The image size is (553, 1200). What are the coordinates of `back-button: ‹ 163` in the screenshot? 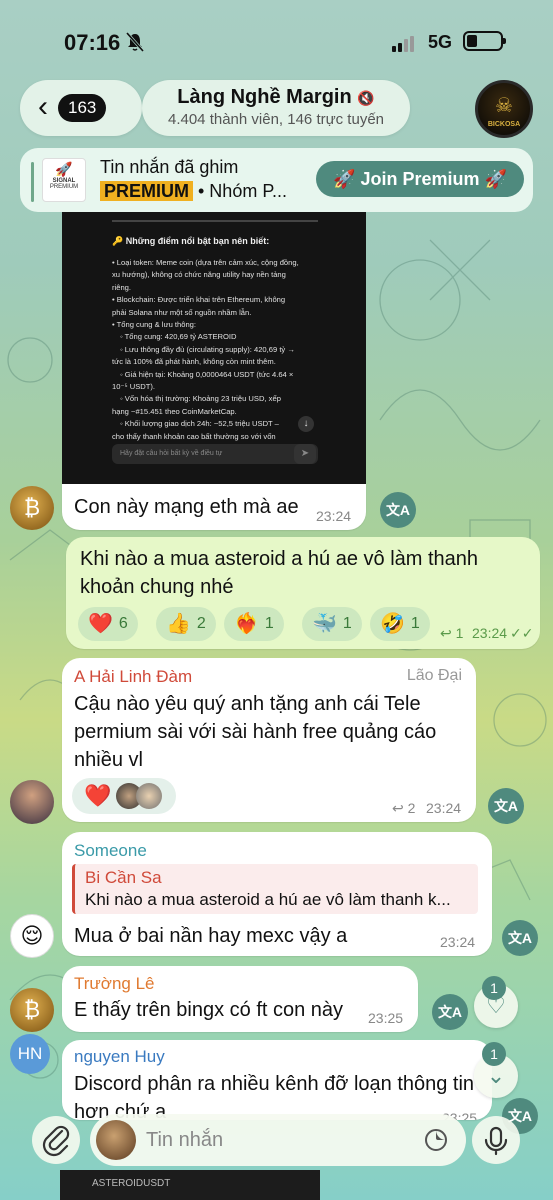 It's located at (81, 108).